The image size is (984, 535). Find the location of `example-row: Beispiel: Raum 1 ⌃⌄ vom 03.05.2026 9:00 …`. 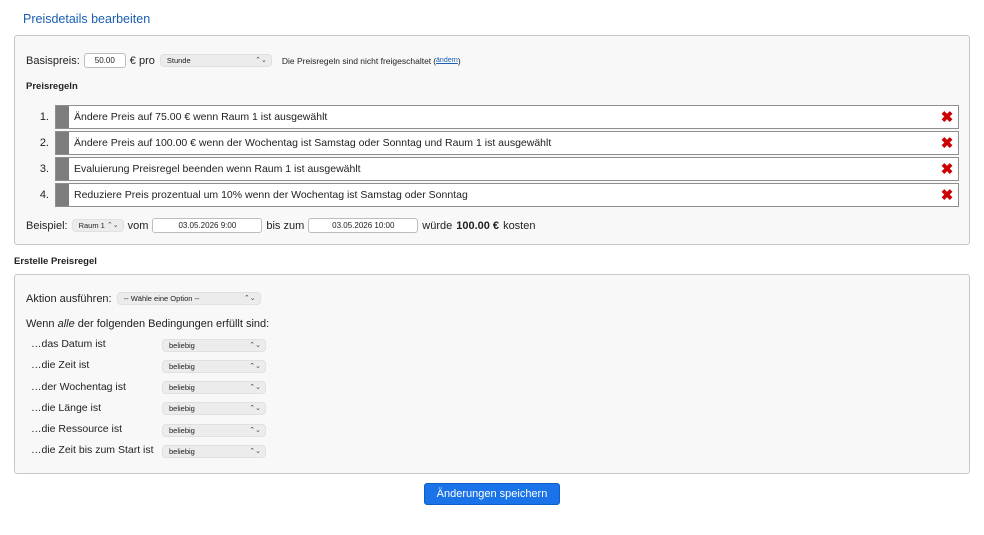

example-row: Beispiel: Raum 1 ⌃⌄ vom 03.05.2026 9:00 … is located at coordinates (280, 225).